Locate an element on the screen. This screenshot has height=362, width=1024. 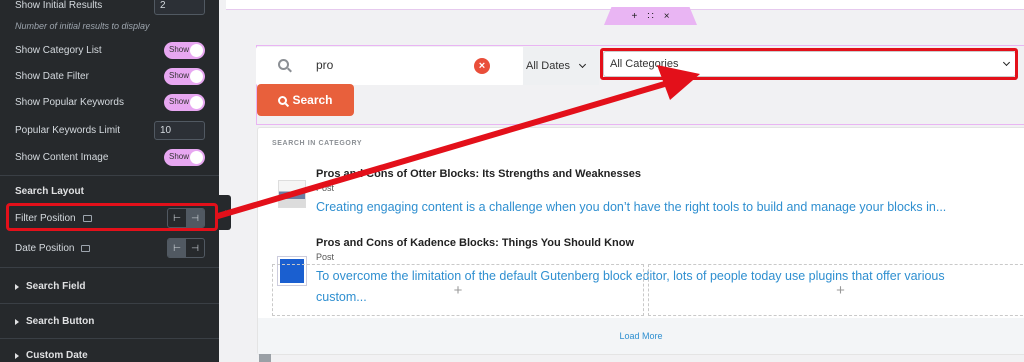
date-filter-value: All Dates is located at coordinates (548, 66).